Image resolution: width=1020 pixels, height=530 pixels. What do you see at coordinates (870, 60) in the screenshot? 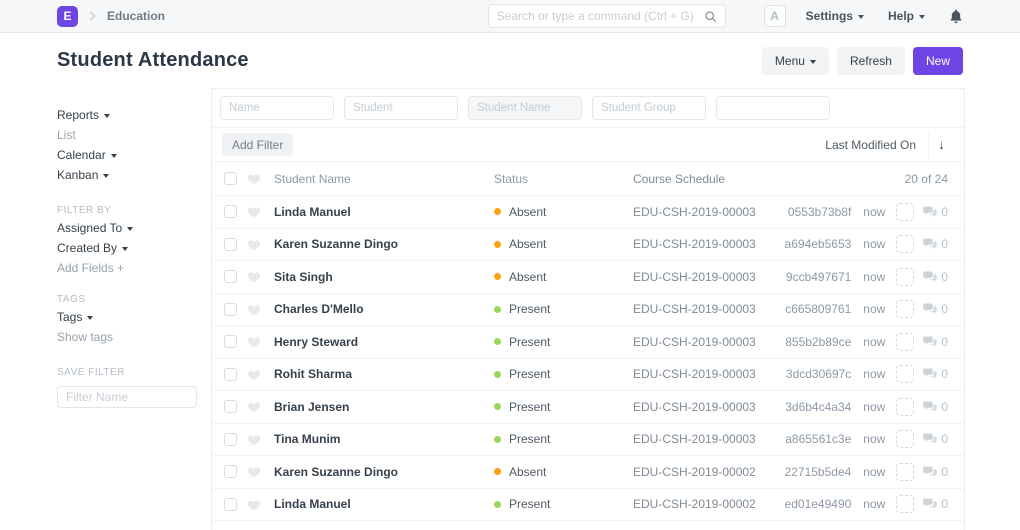
I see `refresh-button: Refresh` at bounding box center [870, 60].